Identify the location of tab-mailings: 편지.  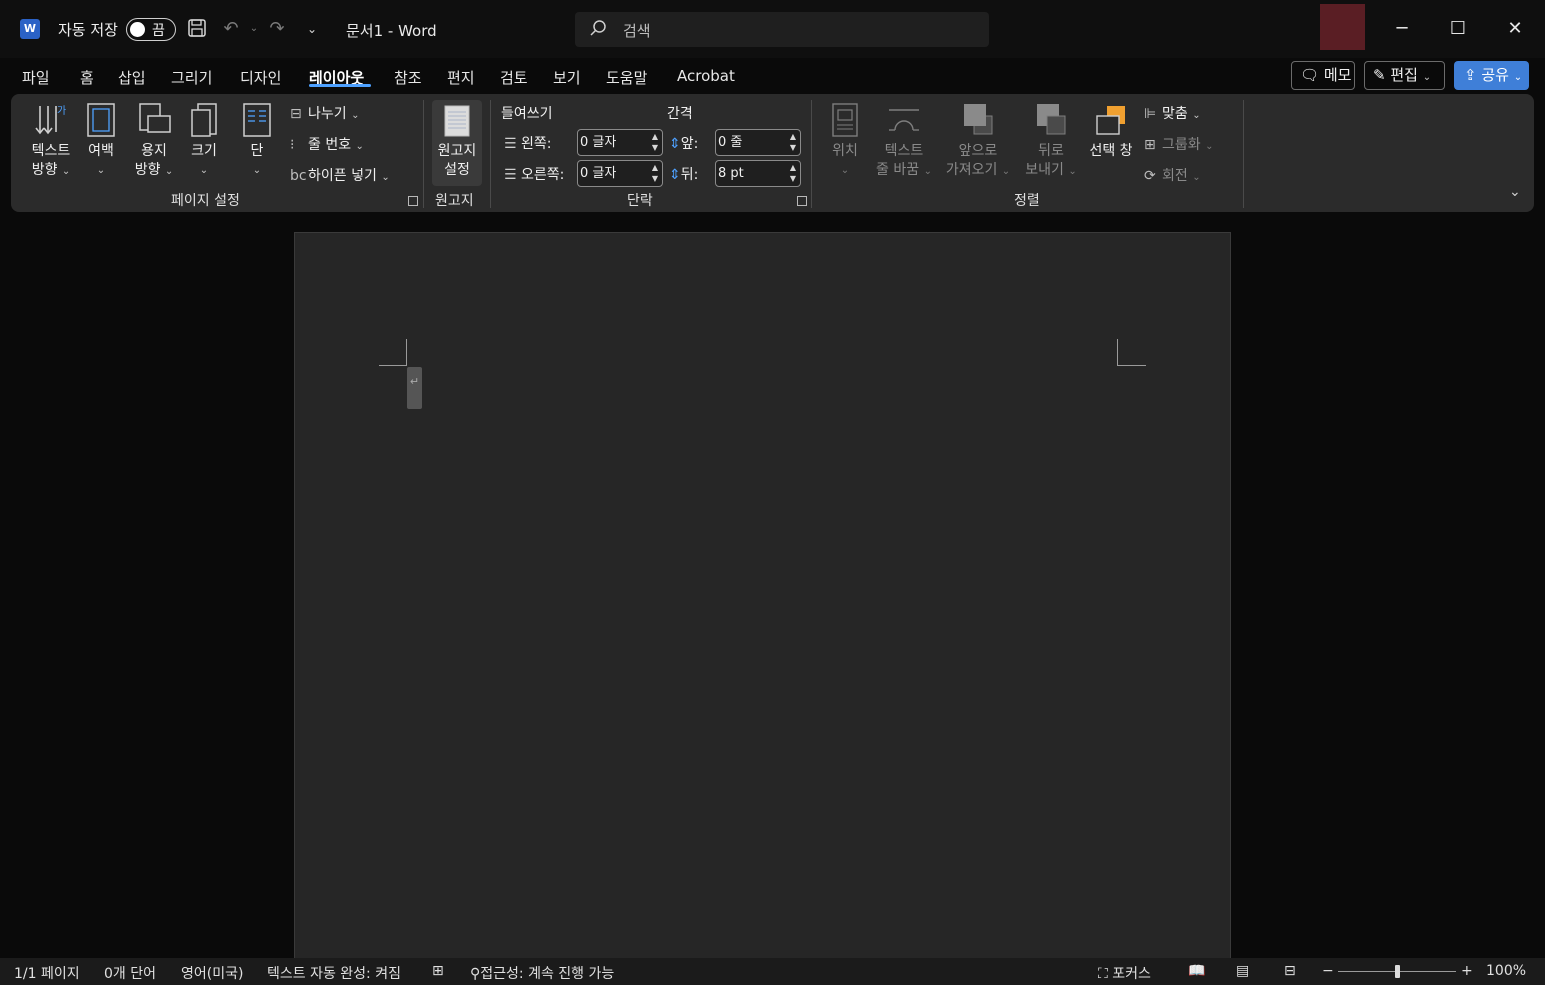
(461, 77).